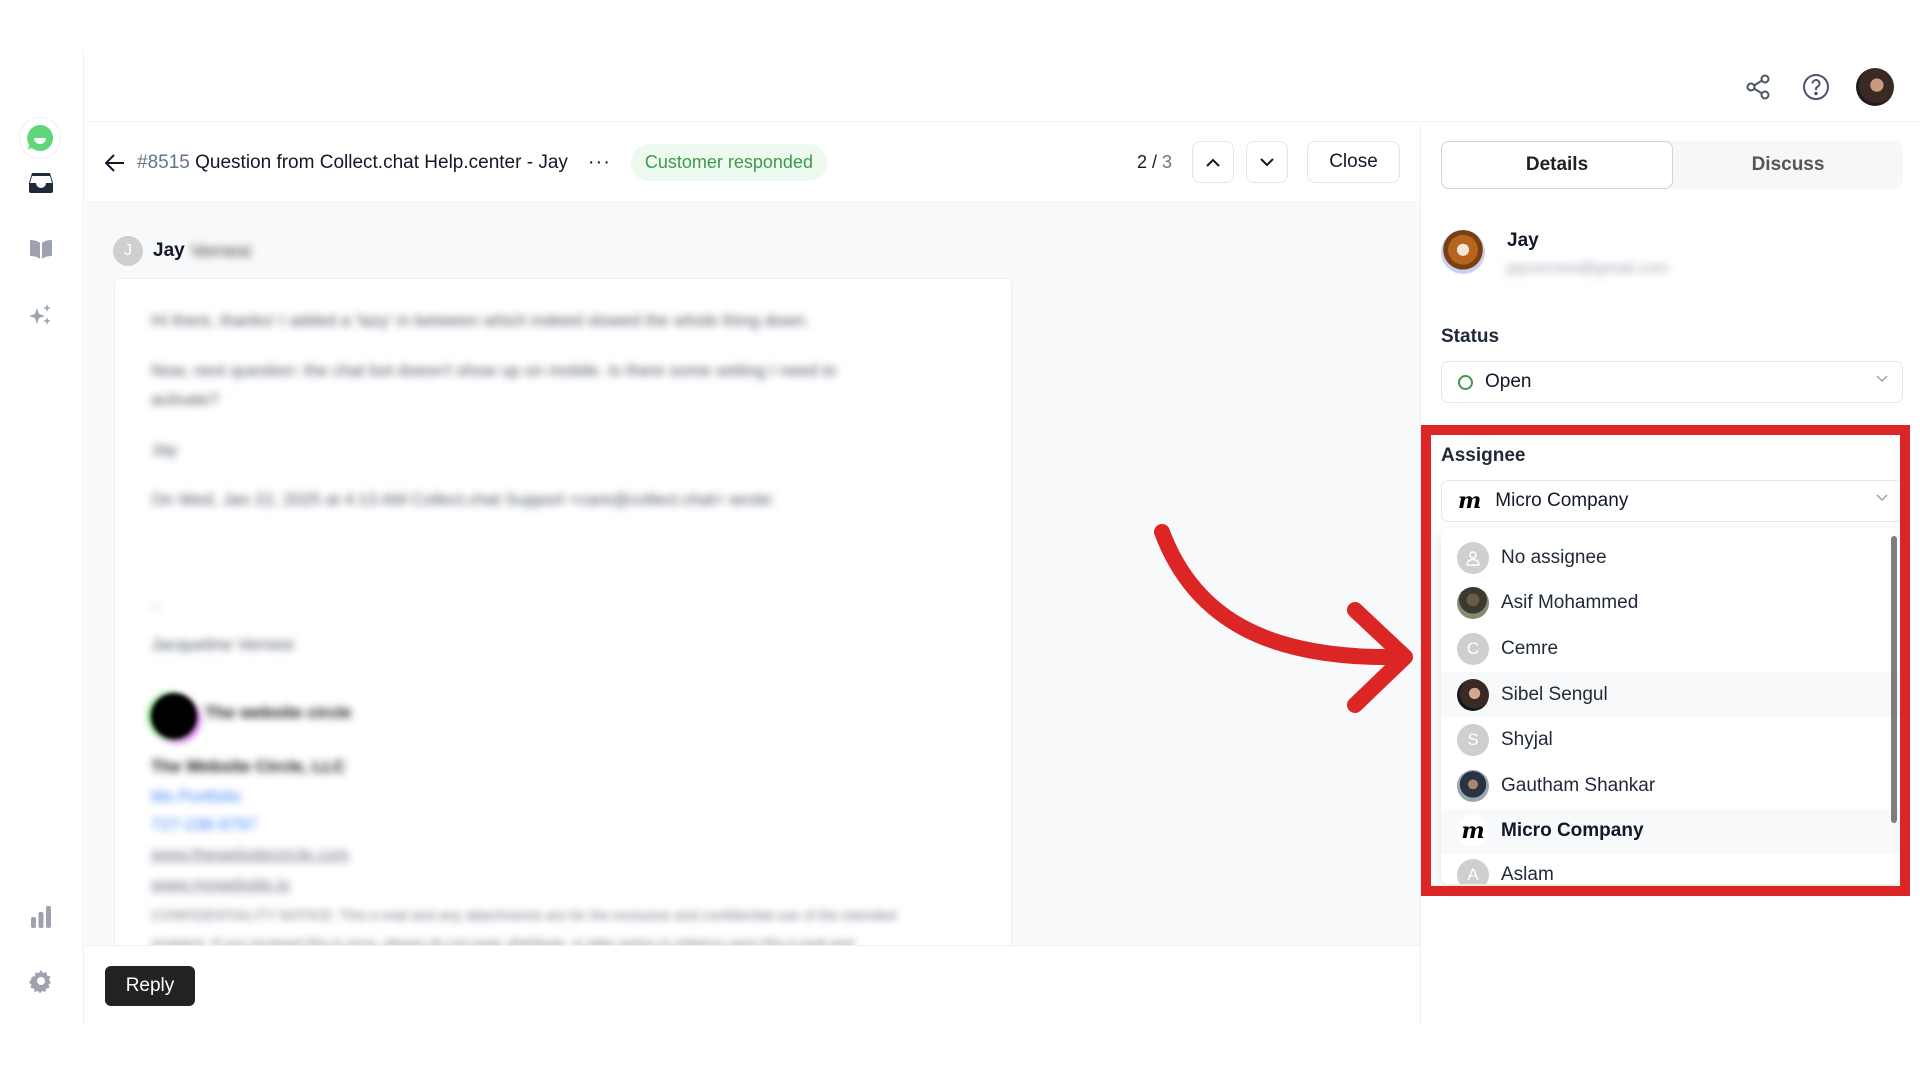  I want to click on avatar: S, so click(1473, 740).